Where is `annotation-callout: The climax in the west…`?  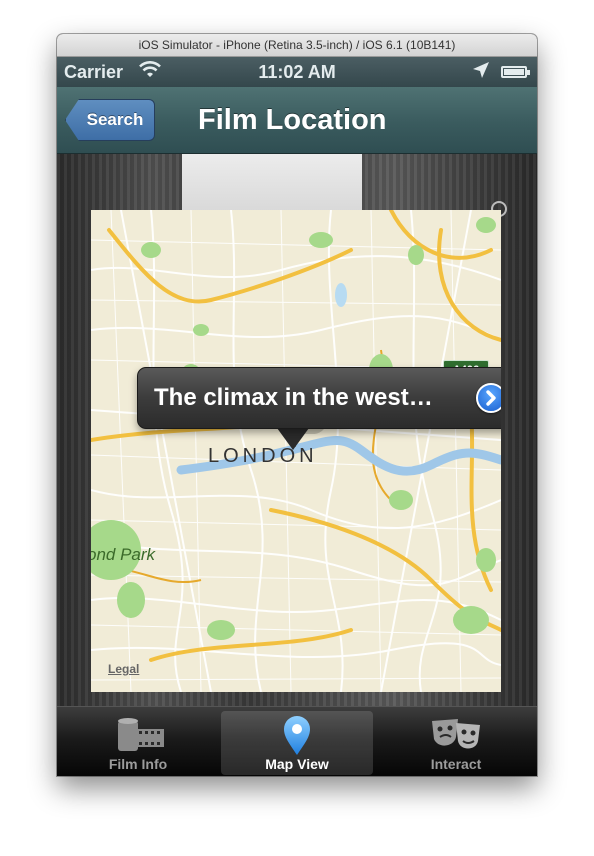
annotation-callout: The climax in the west… is located at coordinates (319, 398).